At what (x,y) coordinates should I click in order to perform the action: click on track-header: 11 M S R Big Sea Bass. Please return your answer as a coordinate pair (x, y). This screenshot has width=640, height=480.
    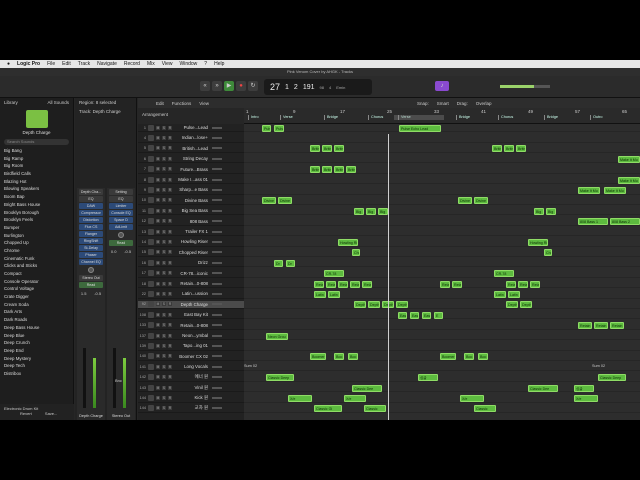
    Looking at the image, I should click on (191, 211).